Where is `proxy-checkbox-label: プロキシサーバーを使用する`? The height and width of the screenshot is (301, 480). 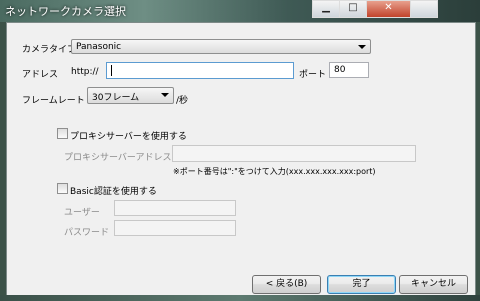
proxy-checkbox-label: プロキシサーバーを使用する is located at coordinates (128, 137).